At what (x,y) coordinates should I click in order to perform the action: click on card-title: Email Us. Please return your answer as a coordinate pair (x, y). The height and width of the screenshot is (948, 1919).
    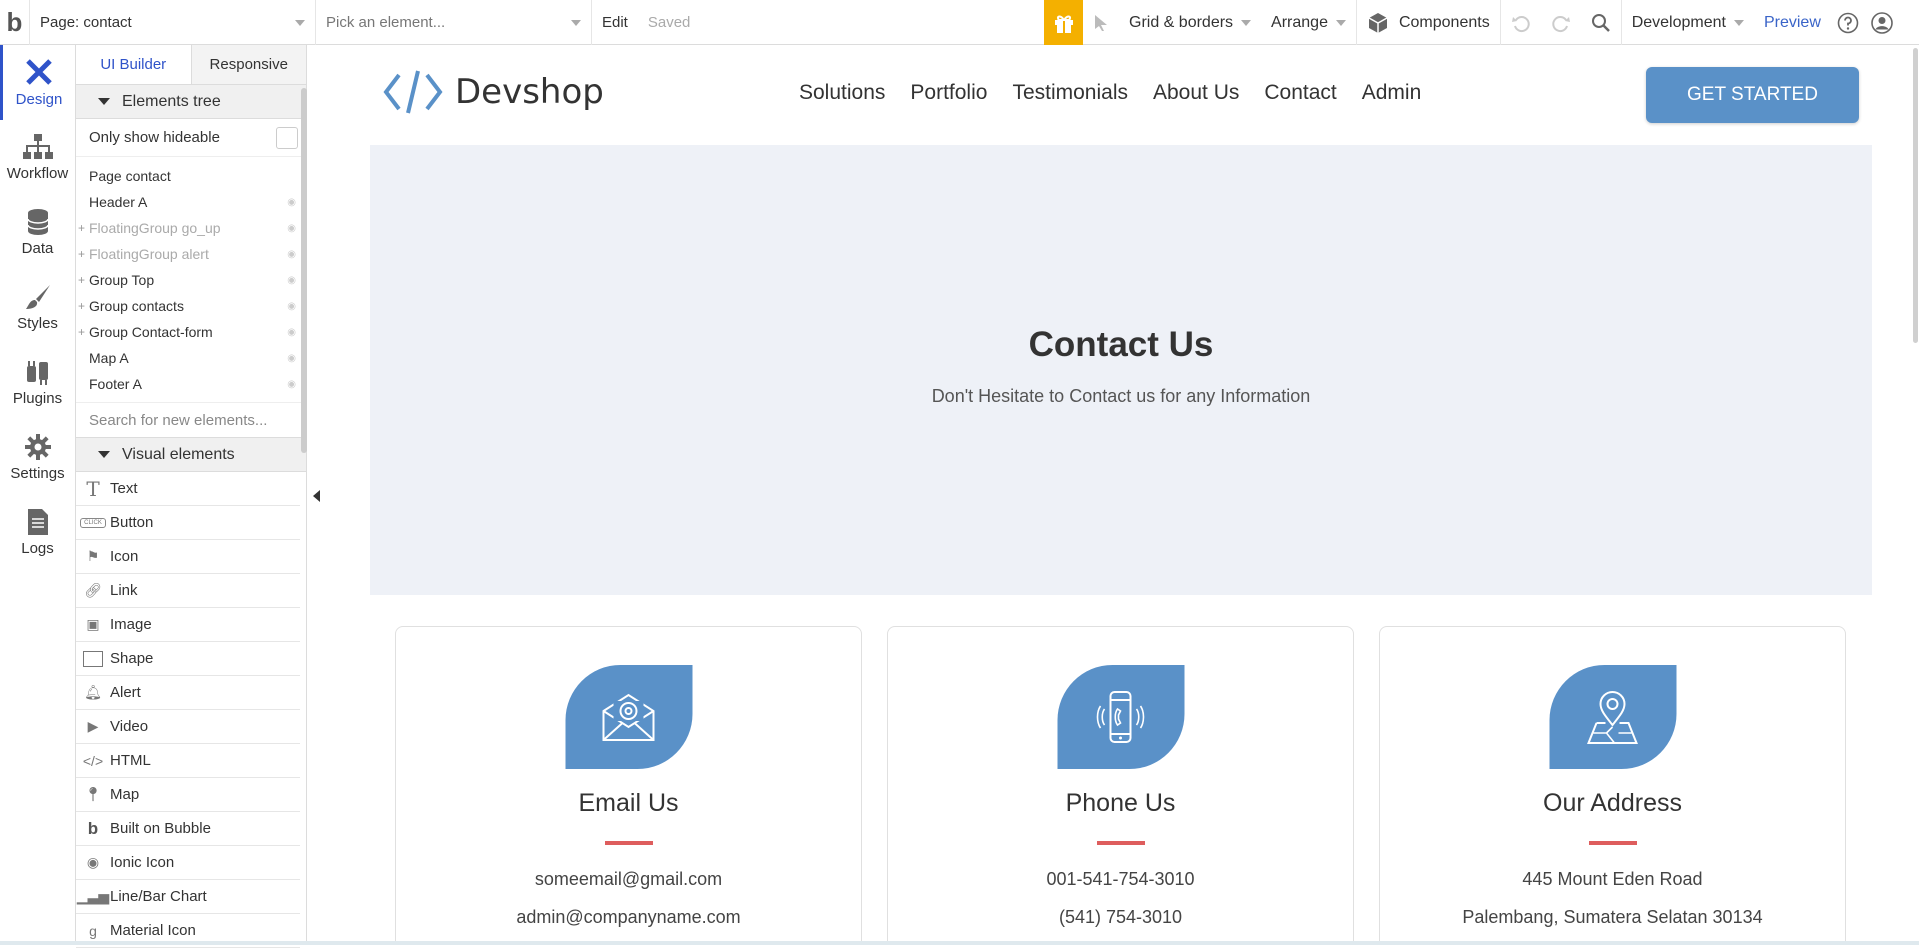
    Looking at the image, I should click on (628, 803).